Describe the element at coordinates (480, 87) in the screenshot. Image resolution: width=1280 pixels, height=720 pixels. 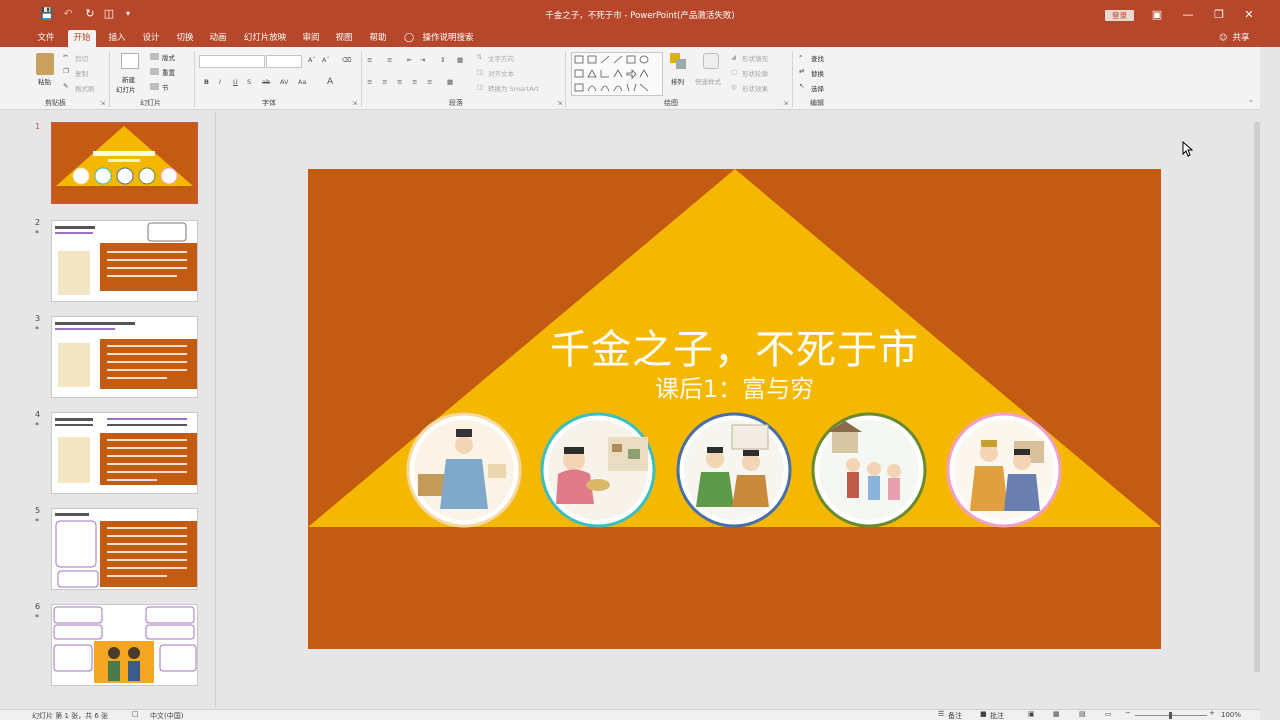
I see `smartart-icon: ◫` at that location.